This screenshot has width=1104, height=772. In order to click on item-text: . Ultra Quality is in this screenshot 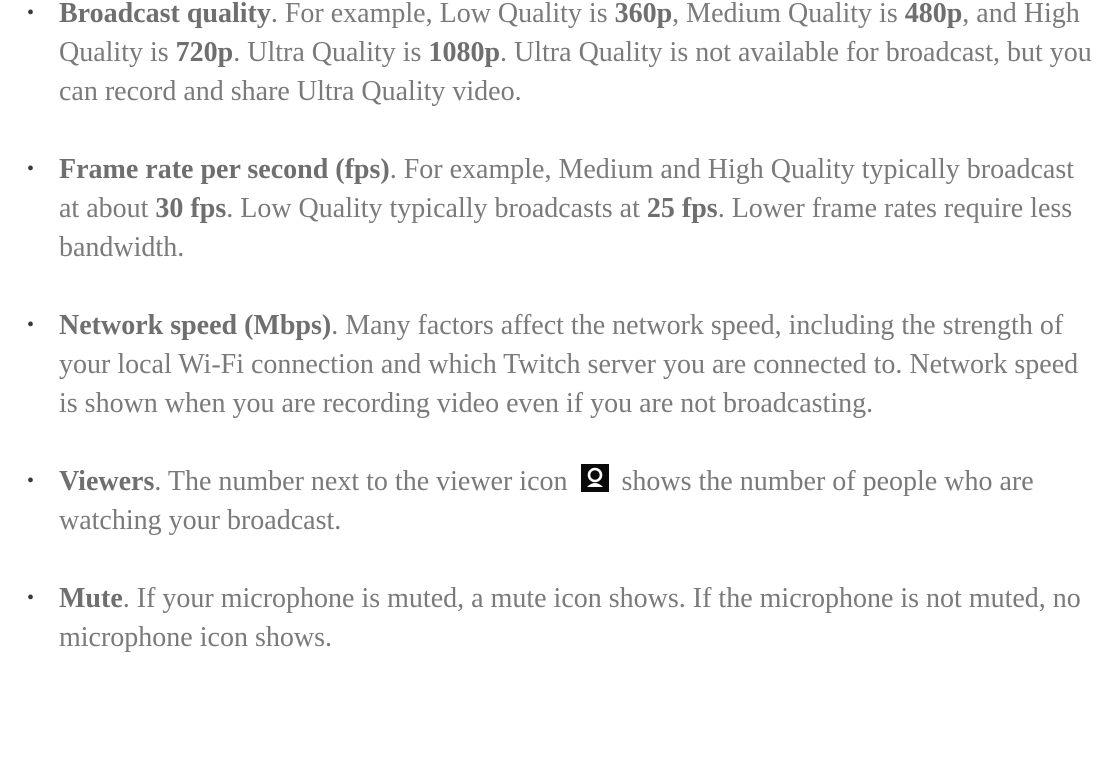, I will do `click(331, 52)`.